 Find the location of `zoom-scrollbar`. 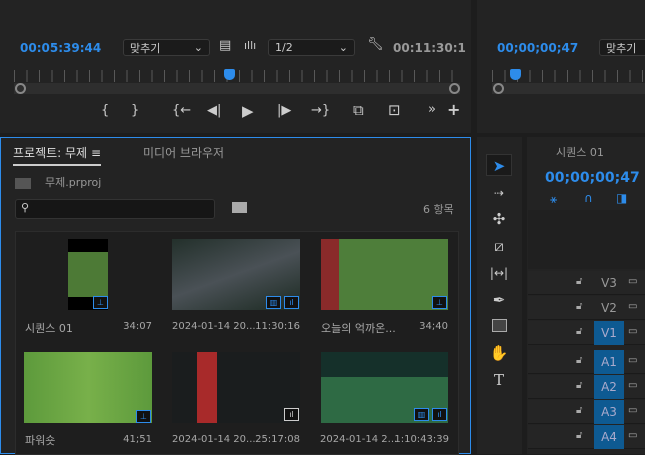

zoom-scrollbar is located at coordinates (237, 88).